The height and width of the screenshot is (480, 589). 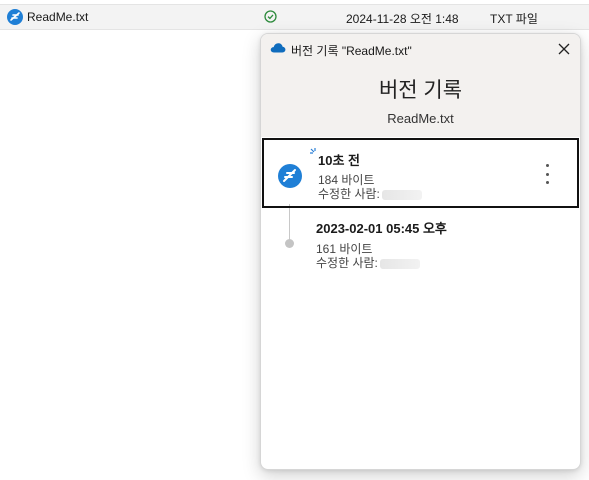 I want to click on file-date: 2024-11-28 오전 1:48, so click(x=402, y=19).